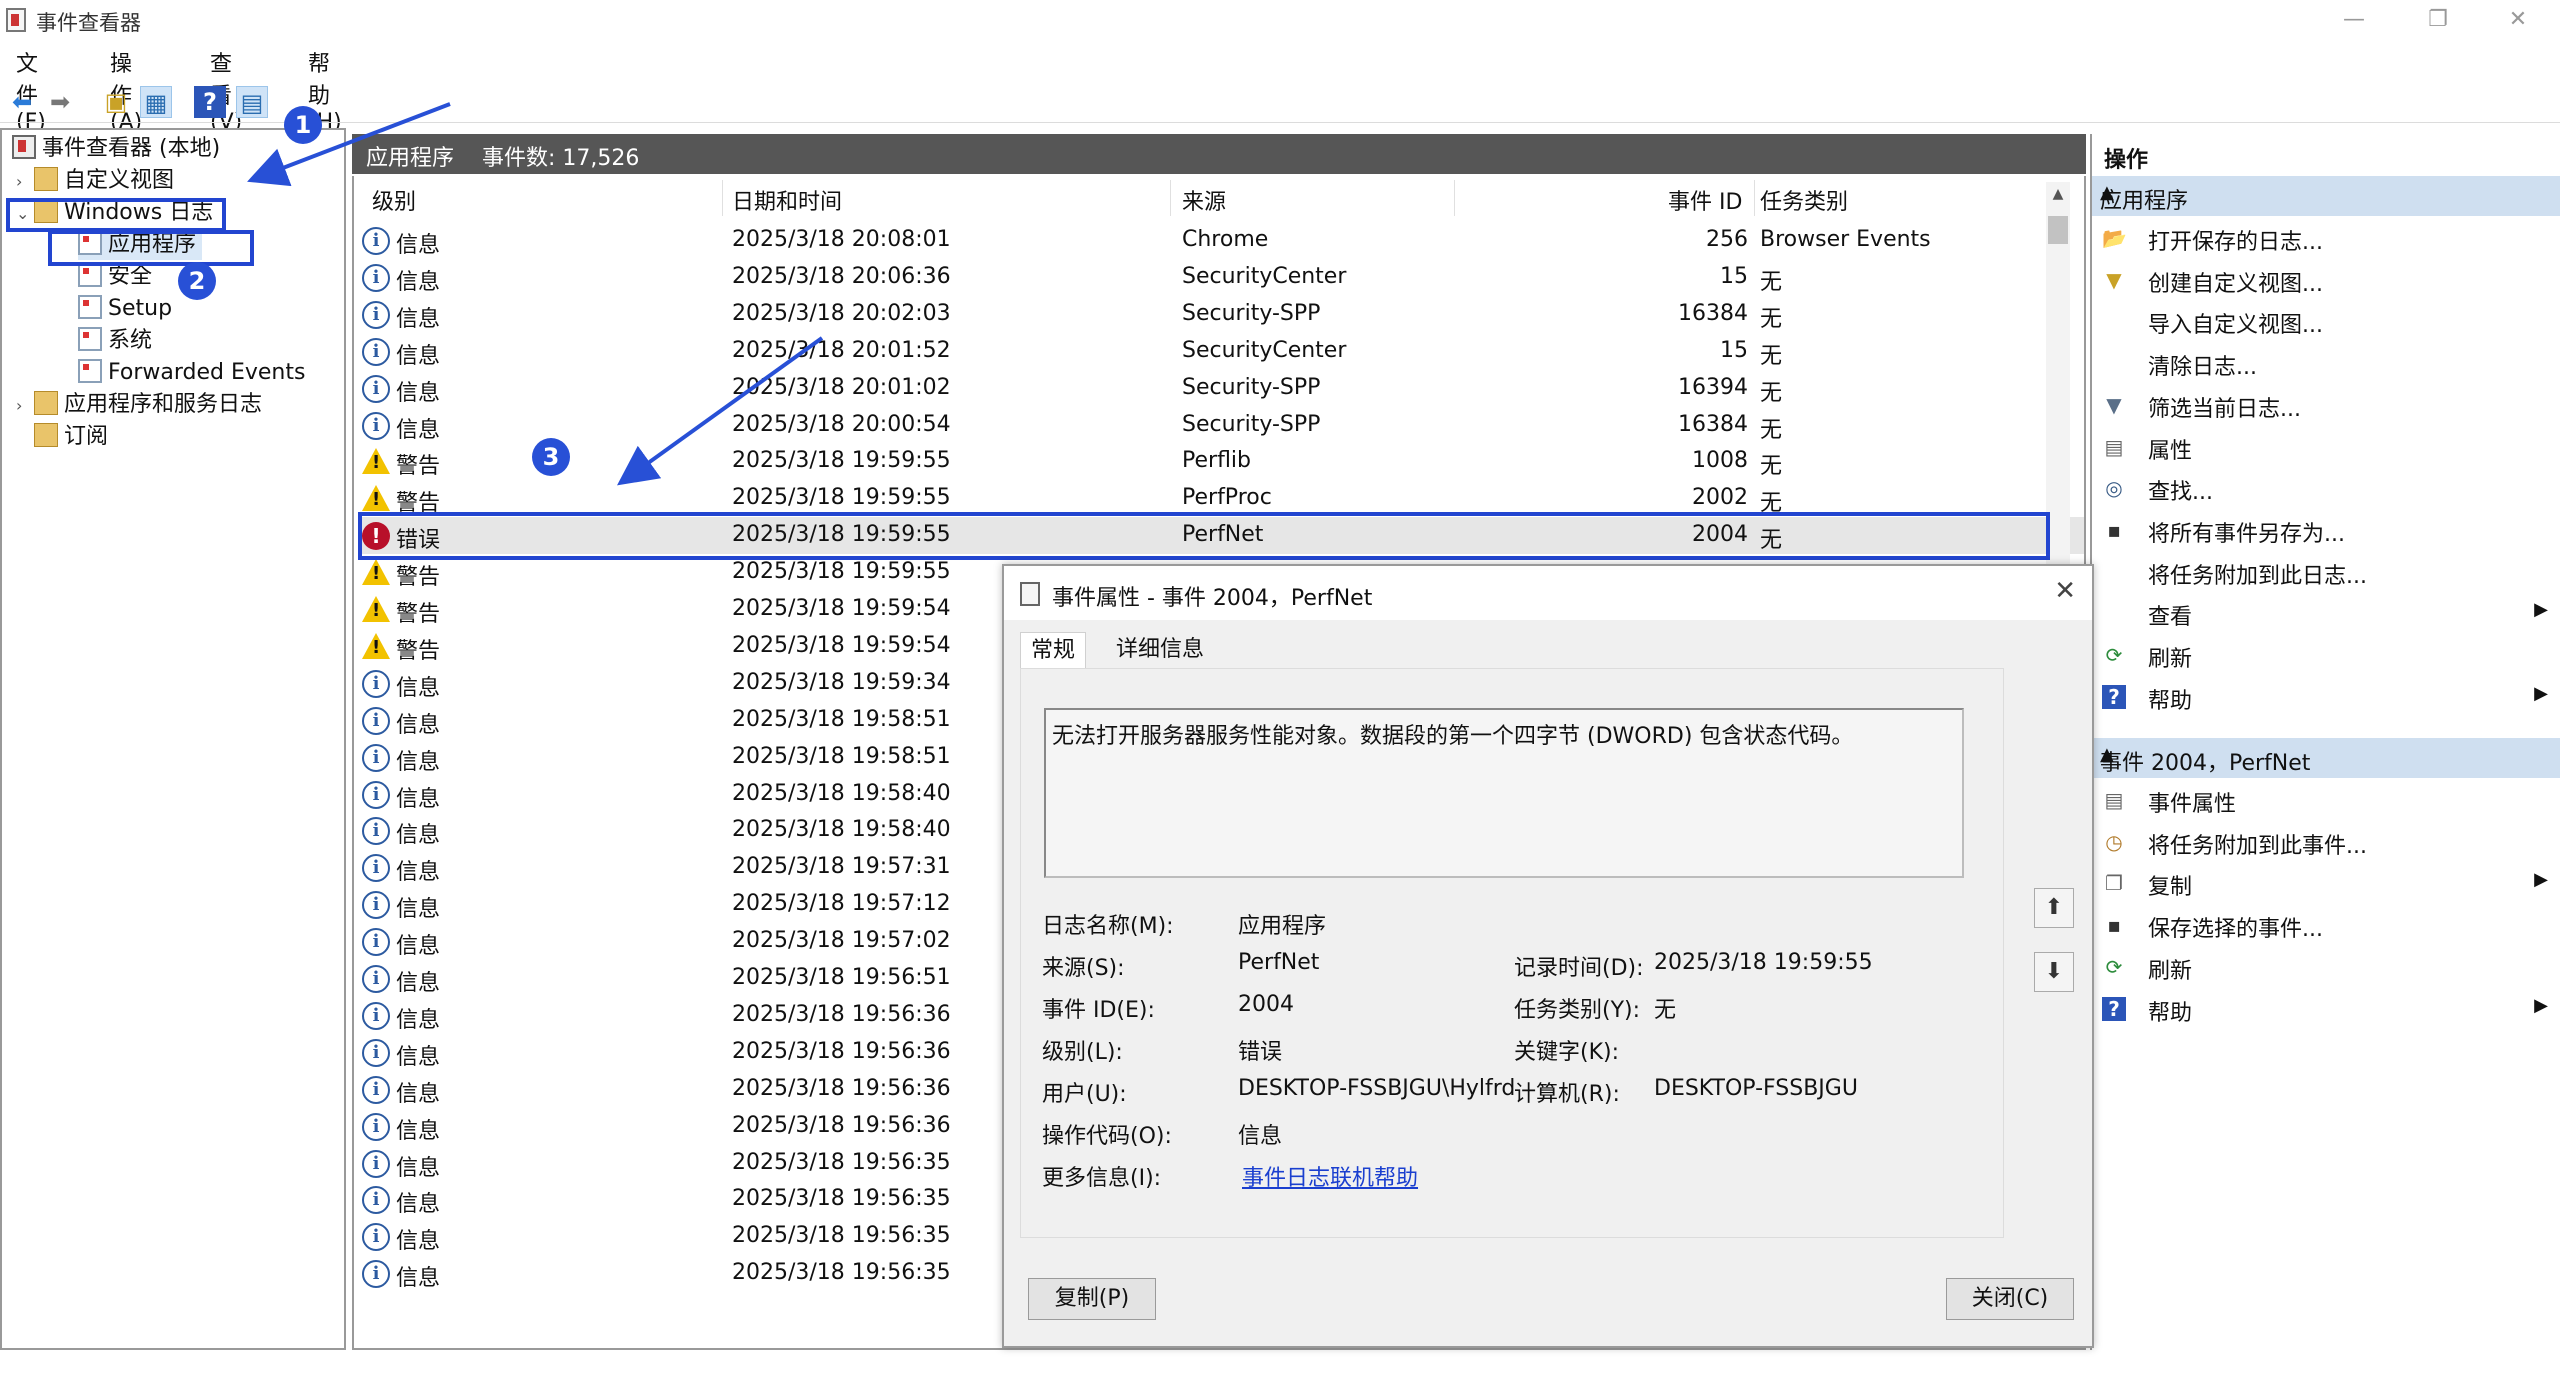  I want to click on tree-forwarded-events: Forwarded Events, so click(191, 373).